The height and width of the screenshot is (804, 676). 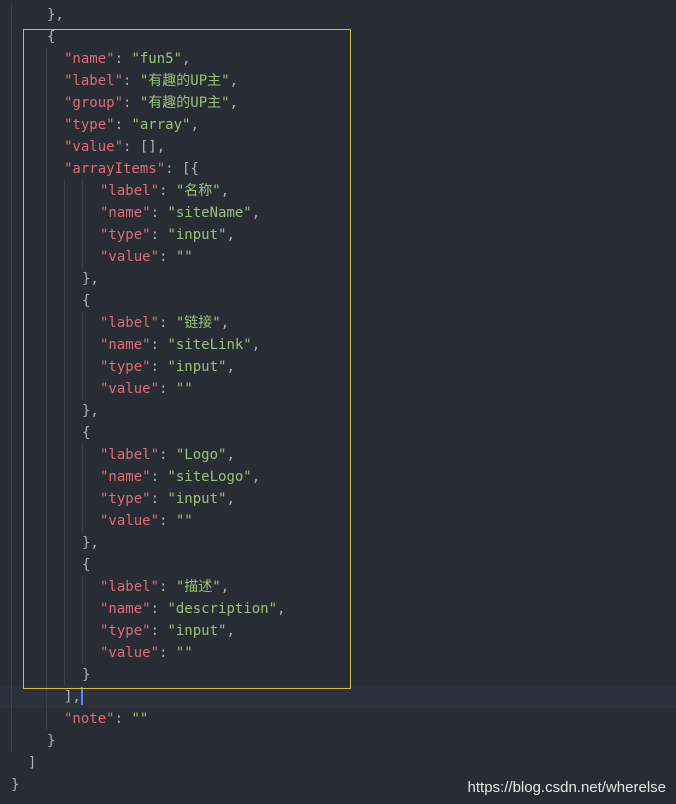 What do you see at coordinates (184, 521) in the screenshot?
I see `json-string: ""` at bounding box center [184, 521].